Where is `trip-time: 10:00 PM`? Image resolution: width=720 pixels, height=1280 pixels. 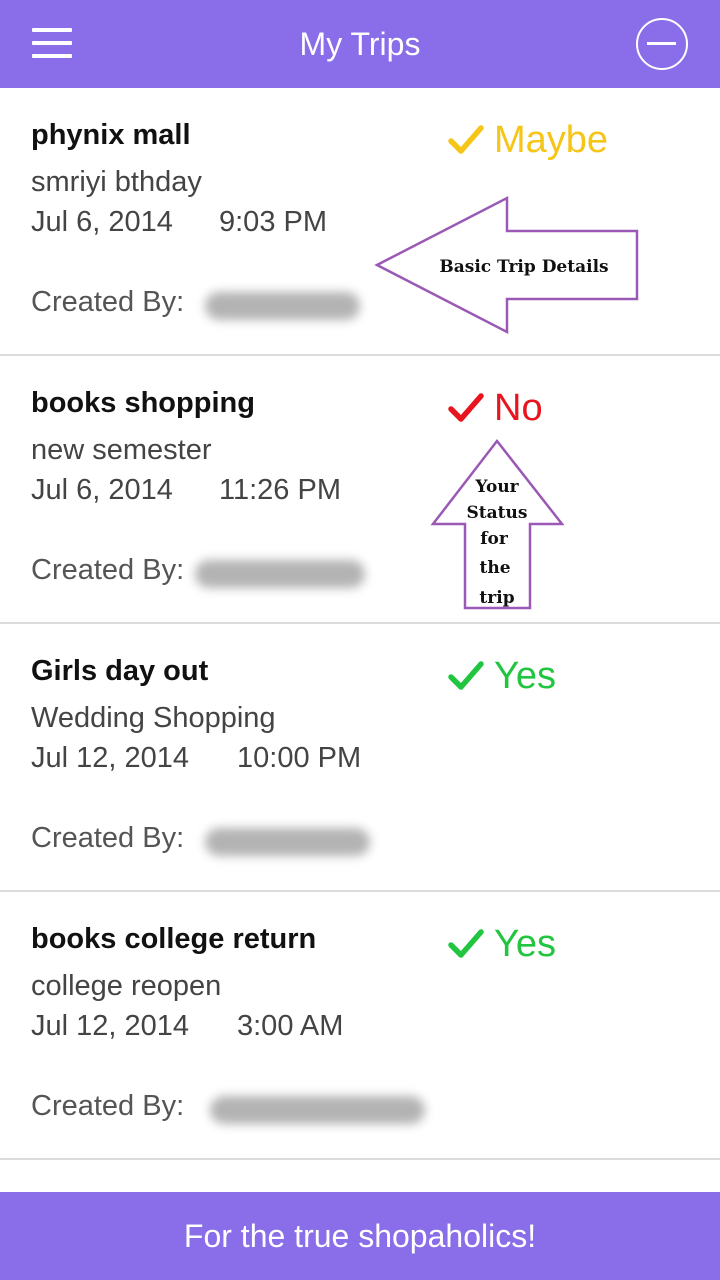
trip-time: 10:00 PM is located at coordinates (299, 758).